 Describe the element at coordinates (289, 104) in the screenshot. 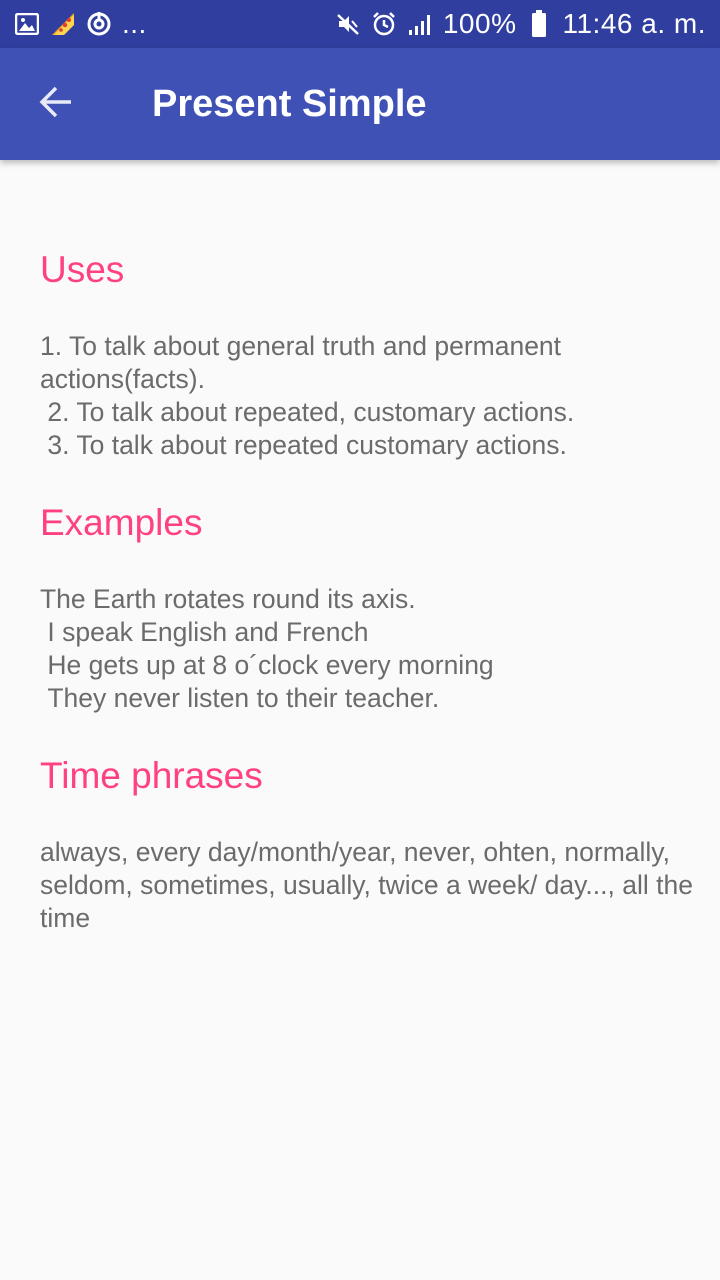

I see `page-title: Present Simple` at that location.